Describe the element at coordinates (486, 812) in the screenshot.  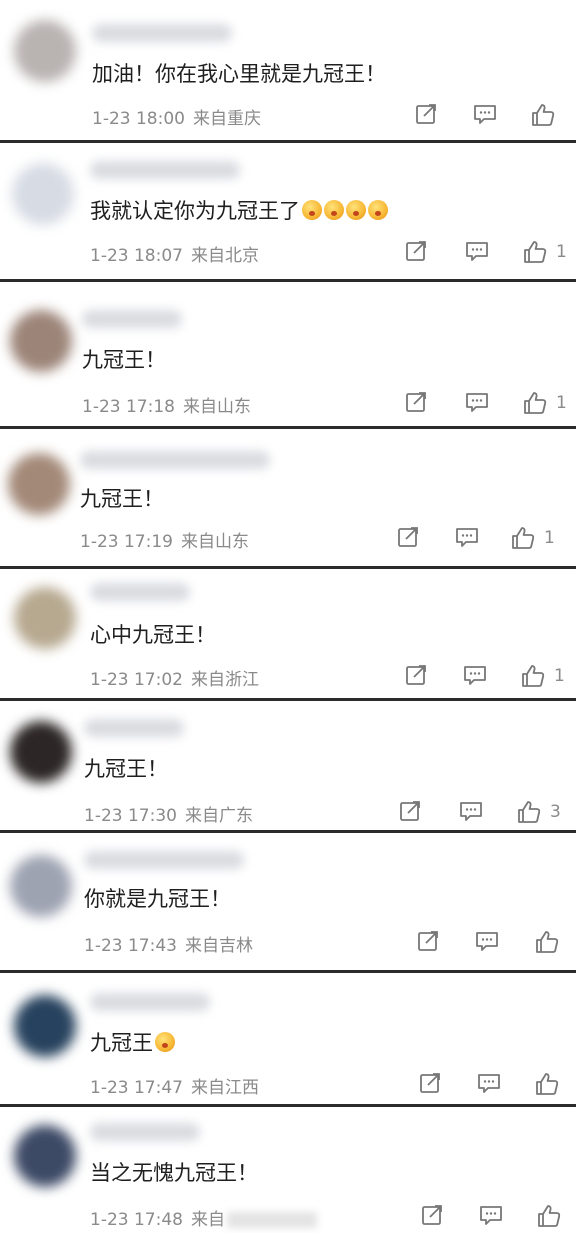
I see `comment-actions: 3` at that location.